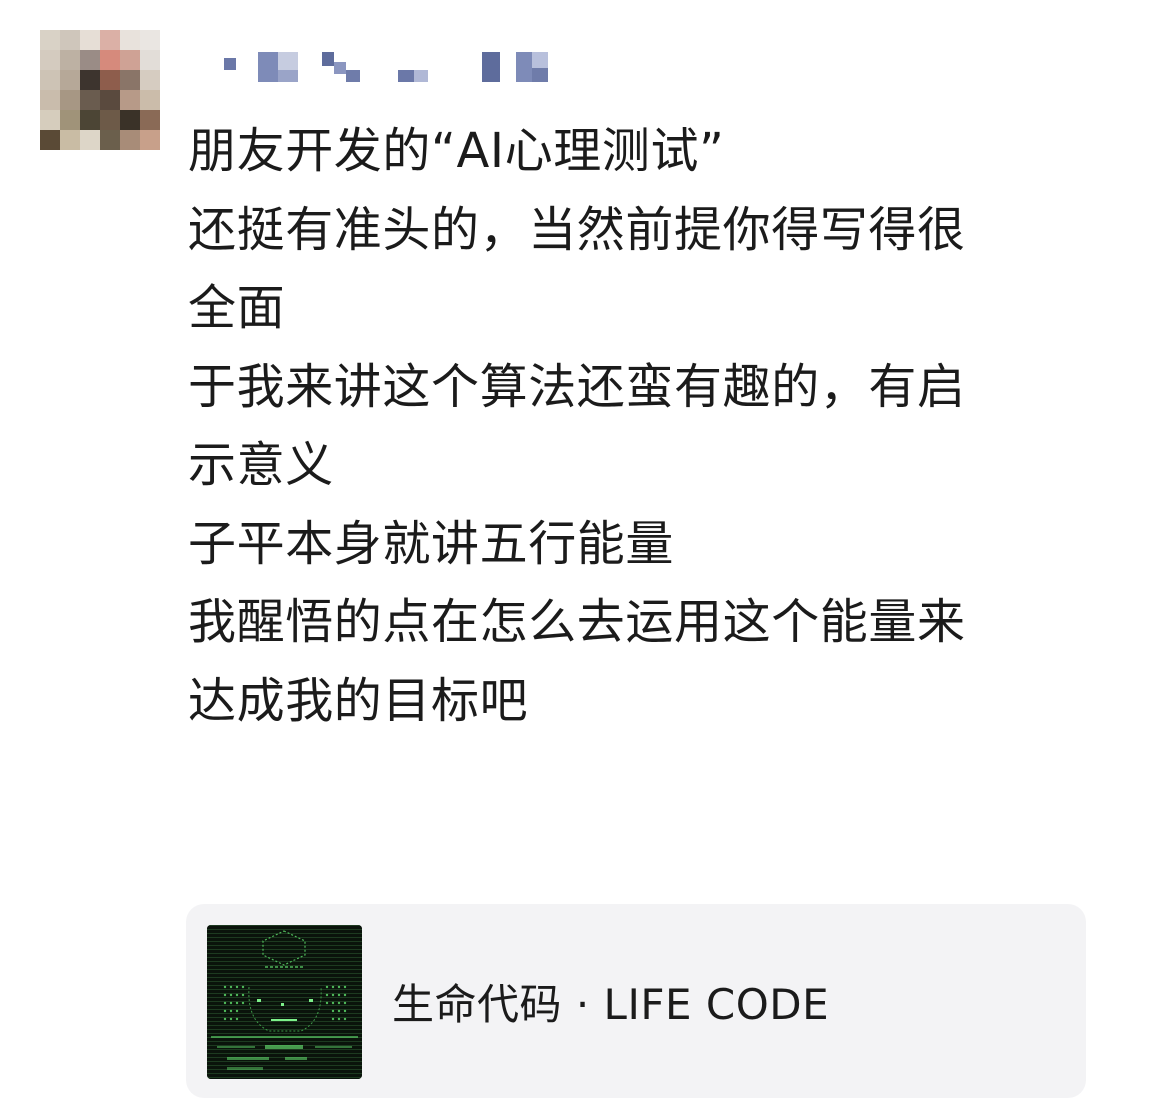  I want to click on link-thumbnail, so click(284, 1002).